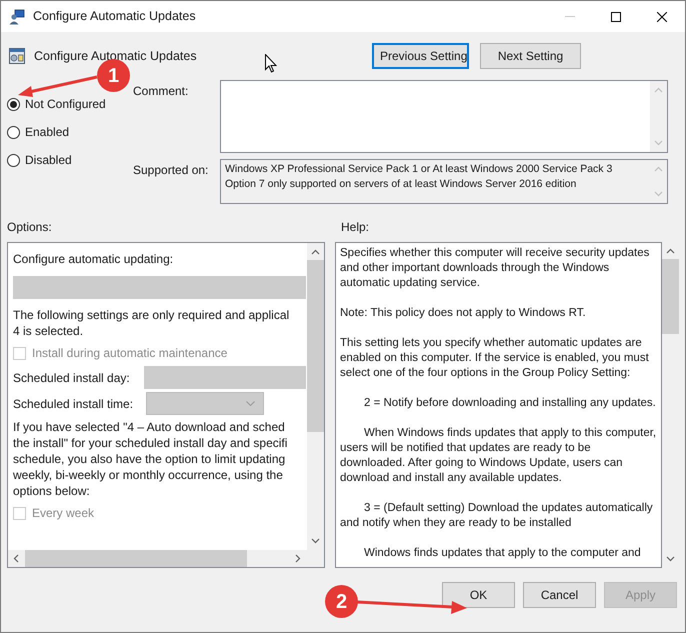 Image resolution: width=686 pixels, height=633 pixels. I want to click on help-paragraph: Windows finds updates that apply to the computer and, so click(502, 553).